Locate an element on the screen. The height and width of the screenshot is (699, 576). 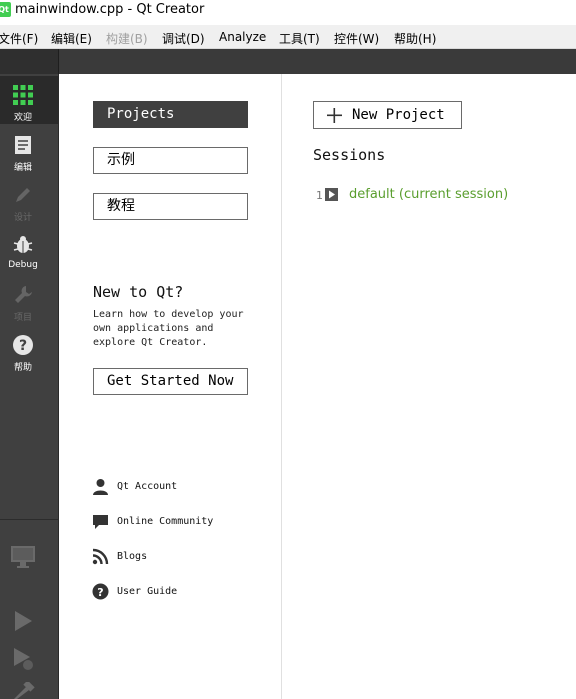
link-label: Qt Account is located at coordinates (147, 486).